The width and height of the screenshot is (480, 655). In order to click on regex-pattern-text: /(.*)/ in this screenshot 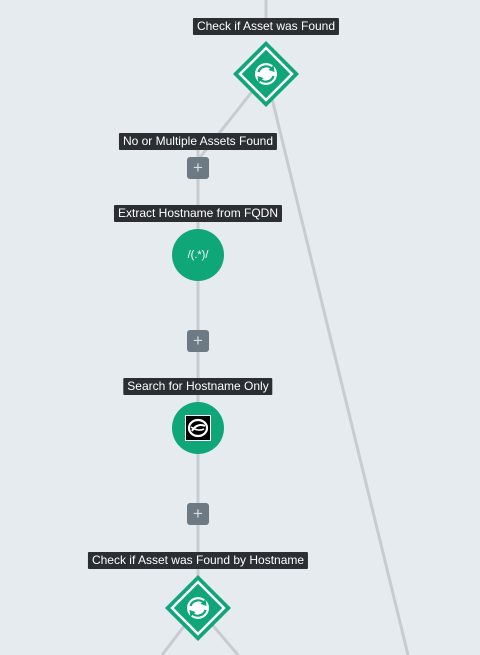, I will do `click(198, 255)`.